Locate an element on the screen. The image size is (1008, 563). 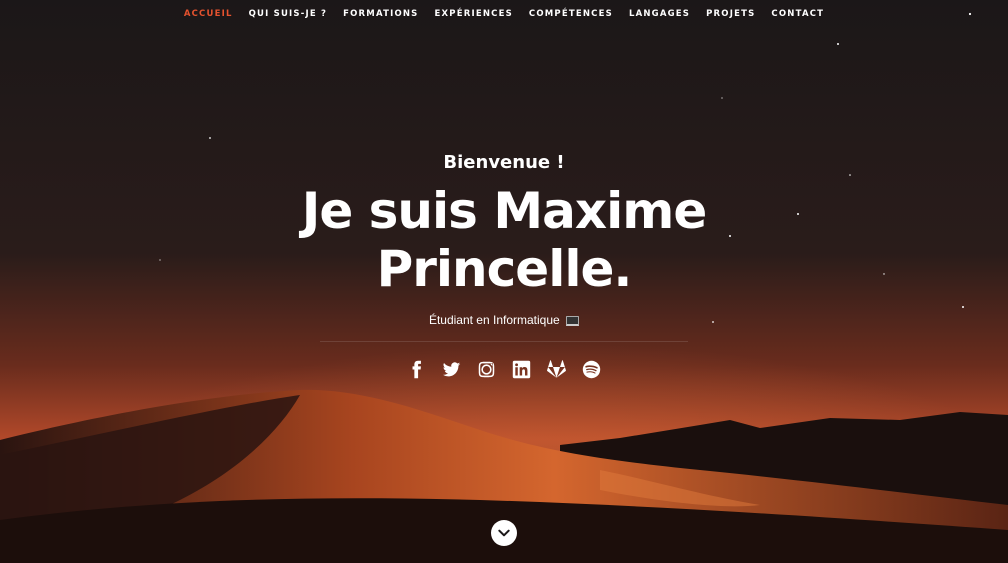
hero-divider is located at coordinates (504, 341).